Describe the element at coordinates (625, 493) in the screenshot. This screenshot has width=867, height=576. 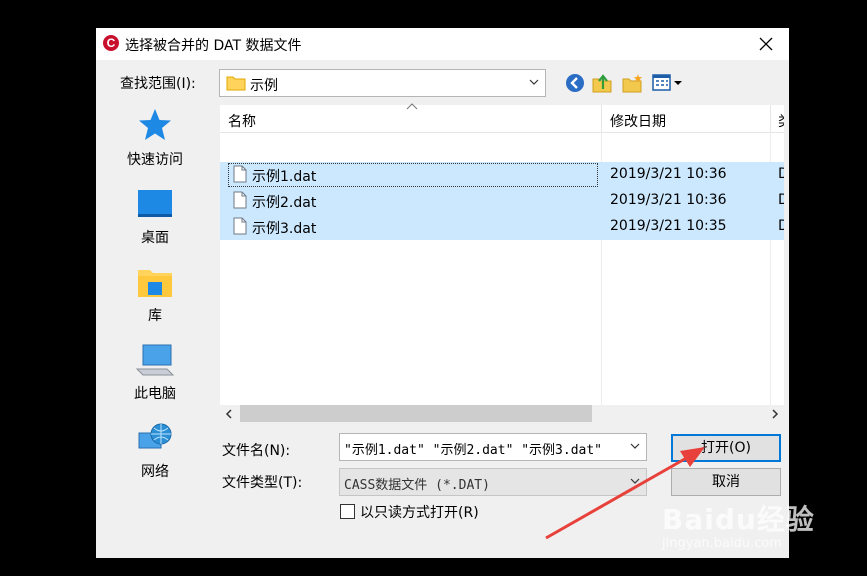
I see `annotation-arrow` at that location.